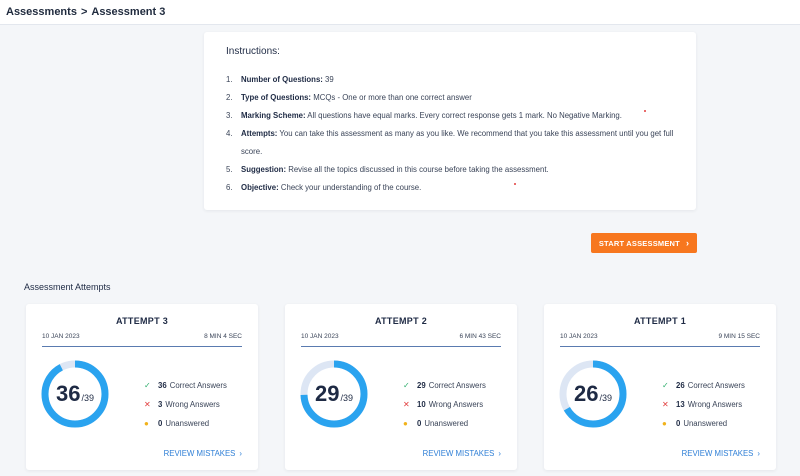  I want to click on attempt-duration: 8 MIN 4 SEC, so click(223, 336).